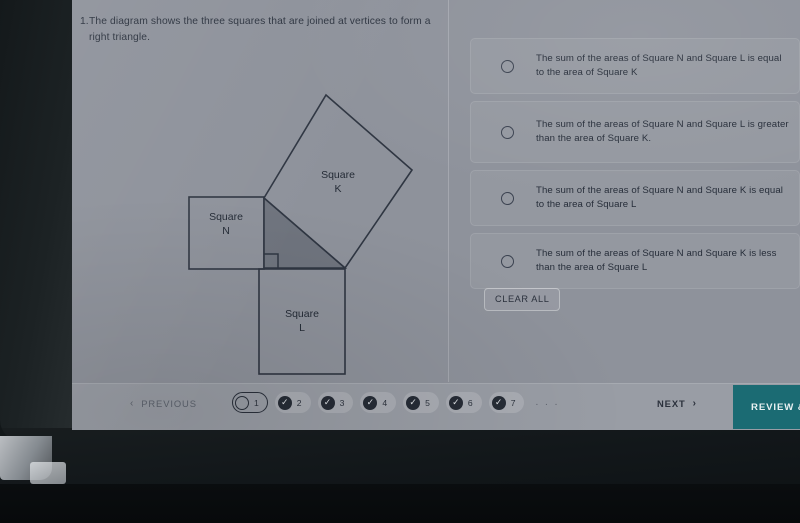 Image resolution: width=800 pixels, height=523 pixels. Describe the element at coordinates (507, 66) in the screenshot. I see `radio-icon-a` at that location.